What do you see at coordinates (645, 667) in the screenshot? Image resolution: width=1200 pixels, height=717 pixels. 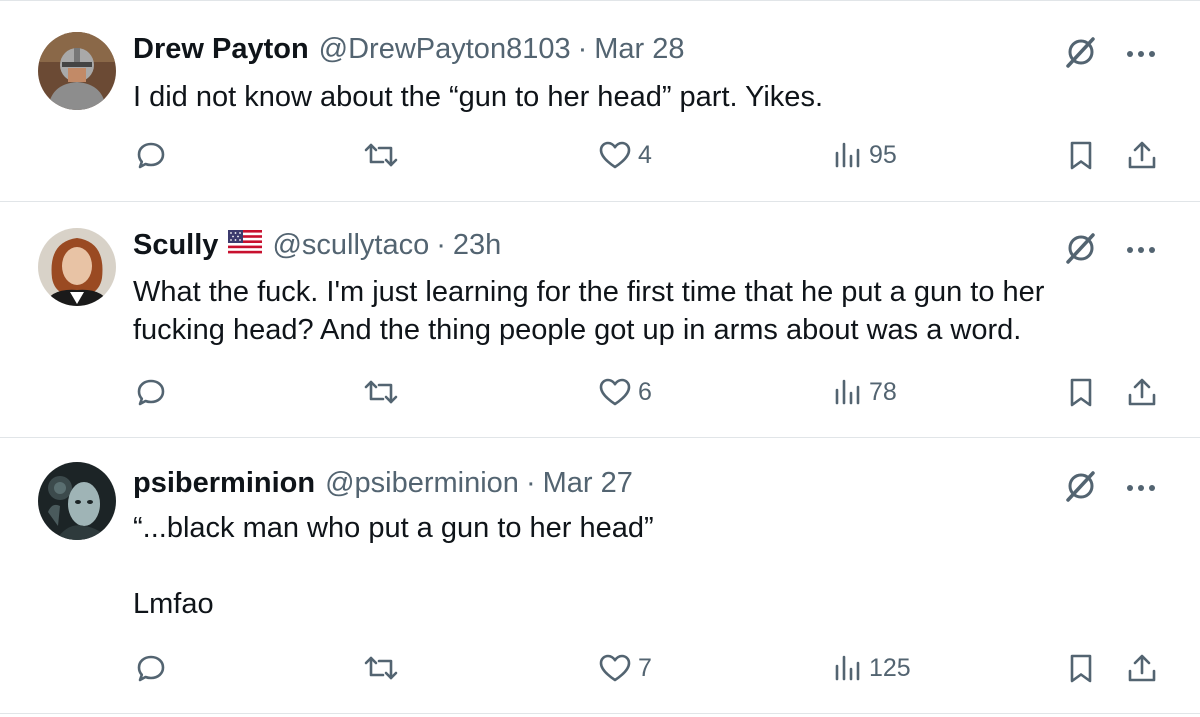 I see `like-count: 7` at bounding box center [645, 667].